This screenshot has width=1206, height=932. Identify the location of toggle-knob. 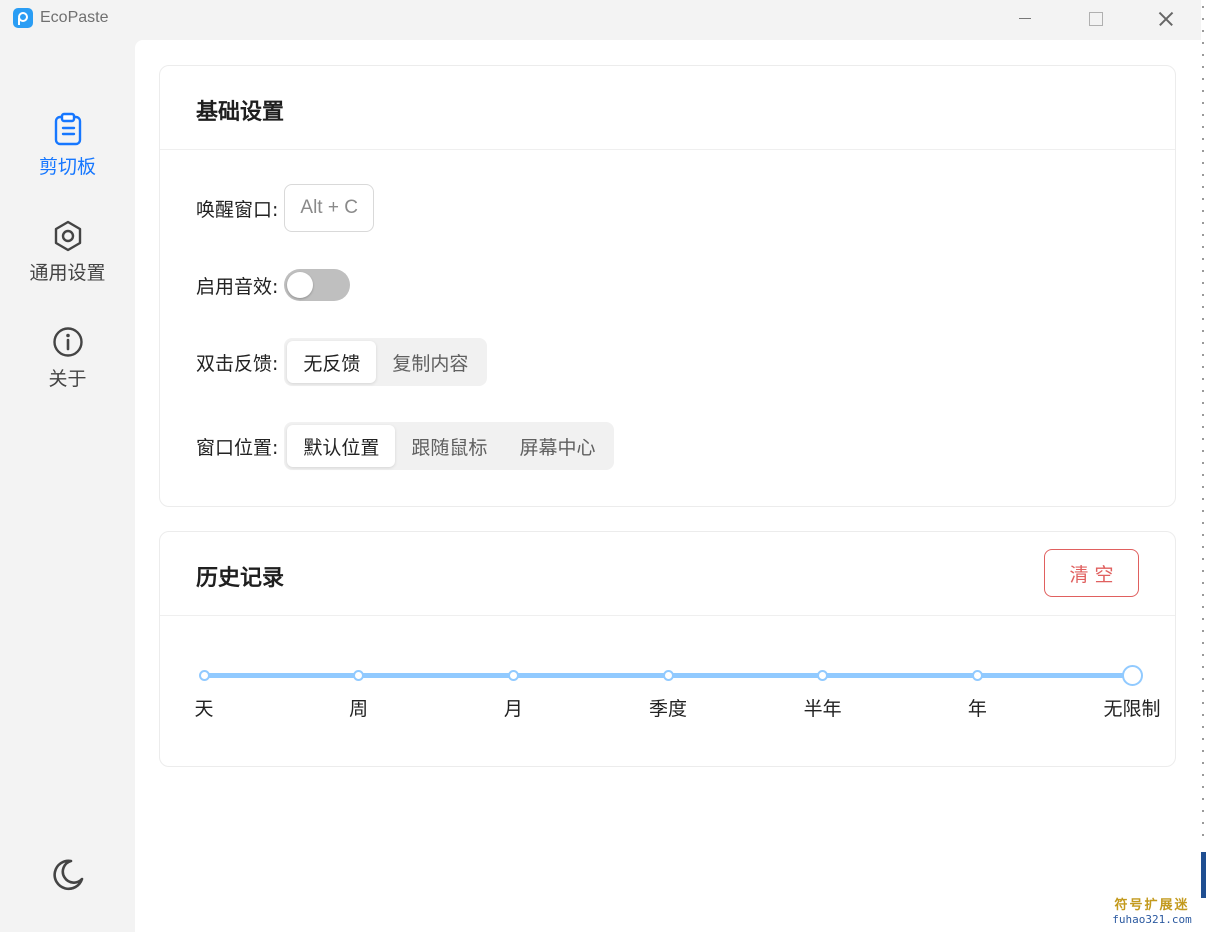
(300, 285).